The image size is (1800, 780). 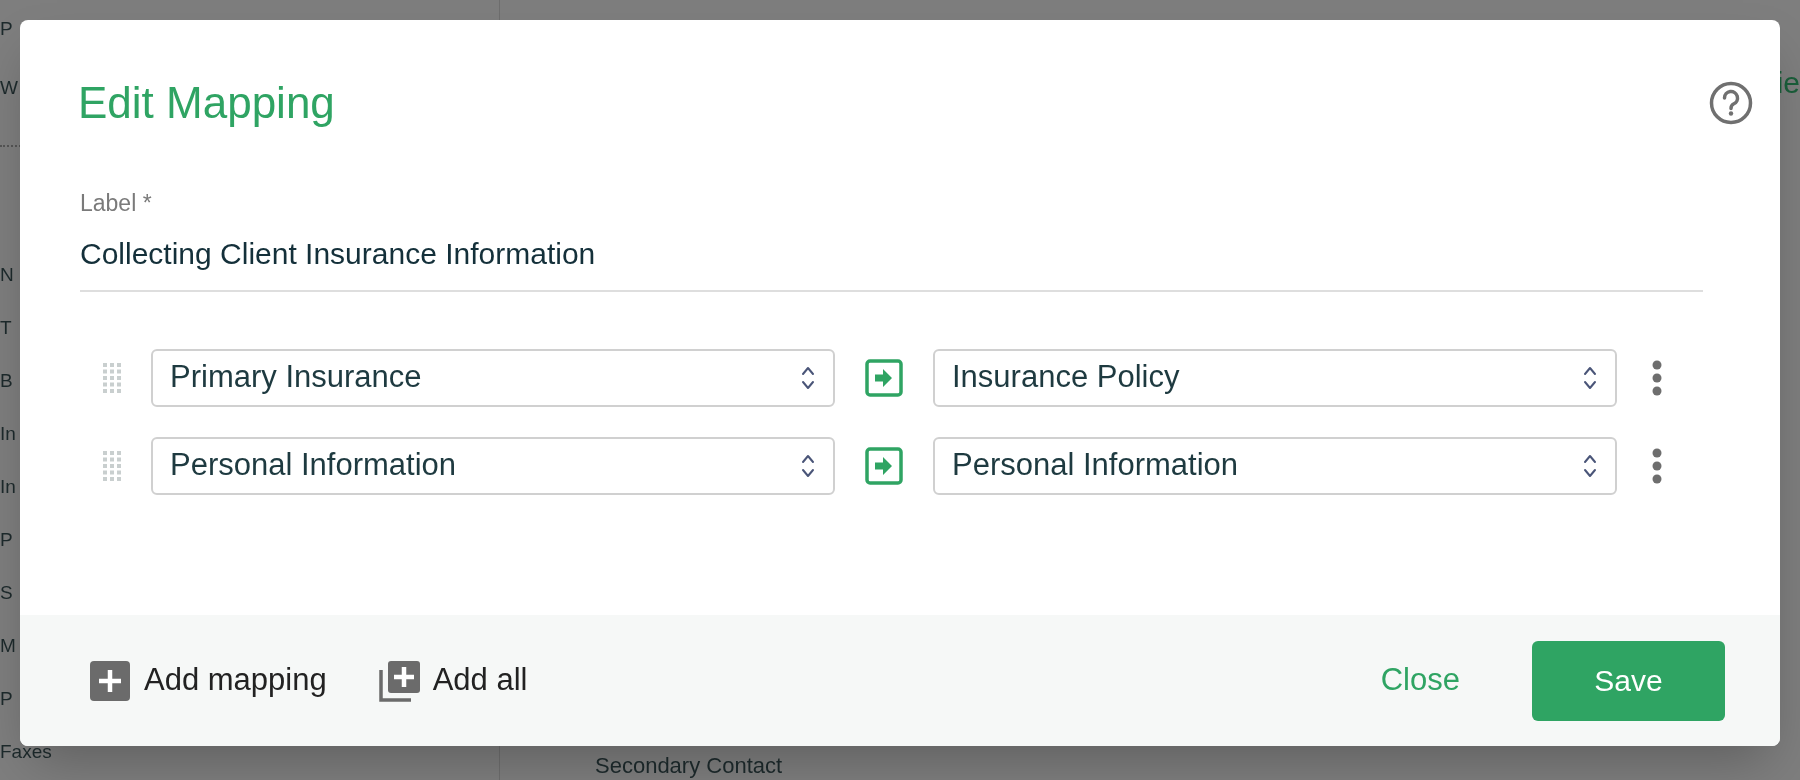 What do you see at coordinates (7, 275) in the screenshot?
I see `sidebar-item: N` at bounding box center [7, 275].